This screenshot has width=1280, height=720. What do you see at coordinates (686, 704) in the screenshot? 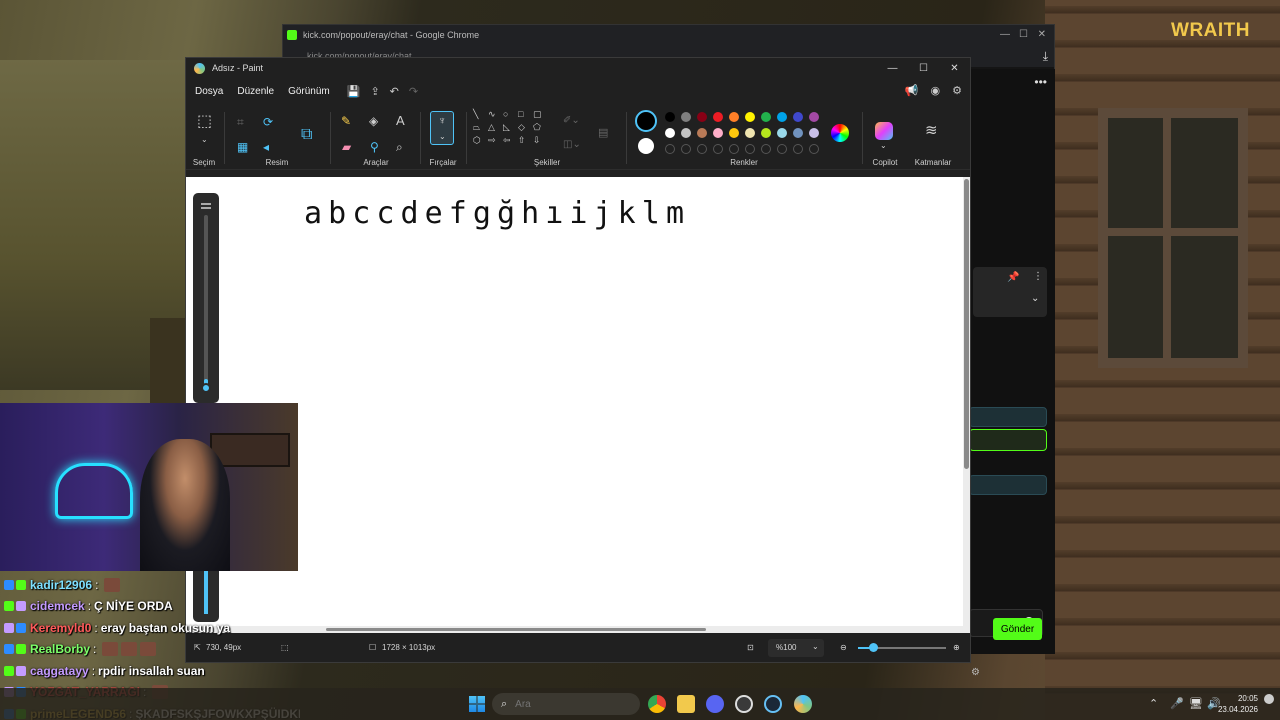
I see `file-explorer-icon` at bounding box center [686, 704].